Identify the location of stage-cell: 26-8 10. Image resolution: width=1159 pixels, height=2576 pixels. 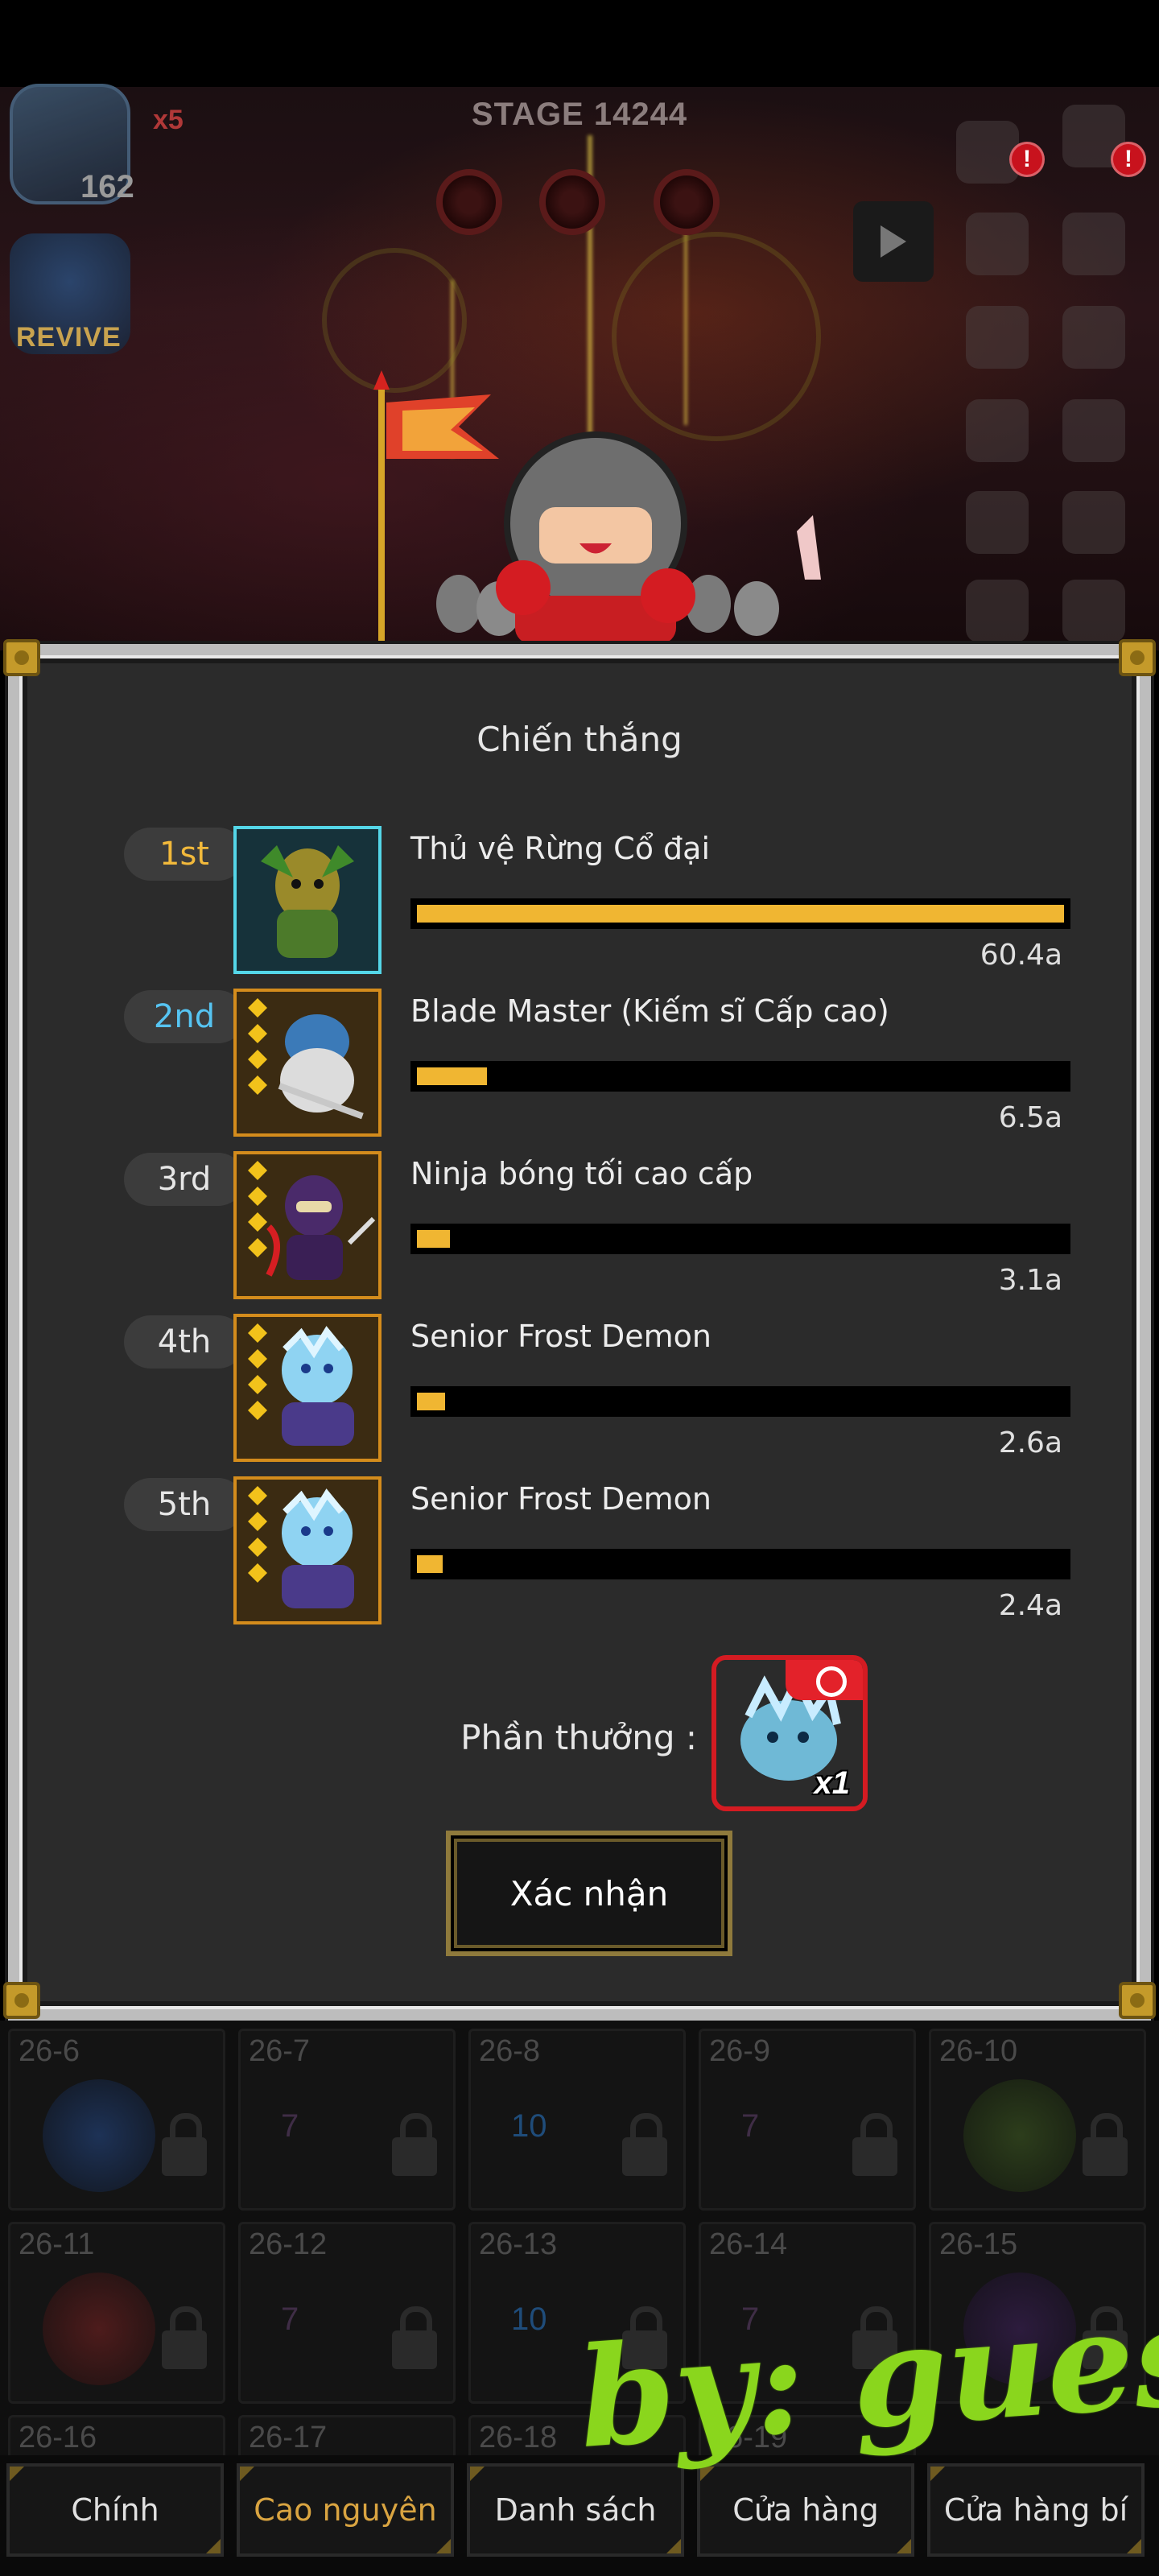
(577, 2120).